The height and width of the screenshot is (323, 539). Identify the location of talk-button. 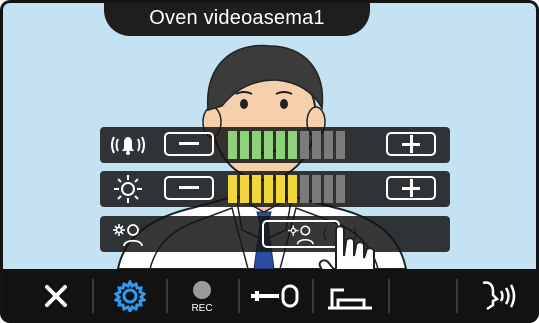
(497, 296).